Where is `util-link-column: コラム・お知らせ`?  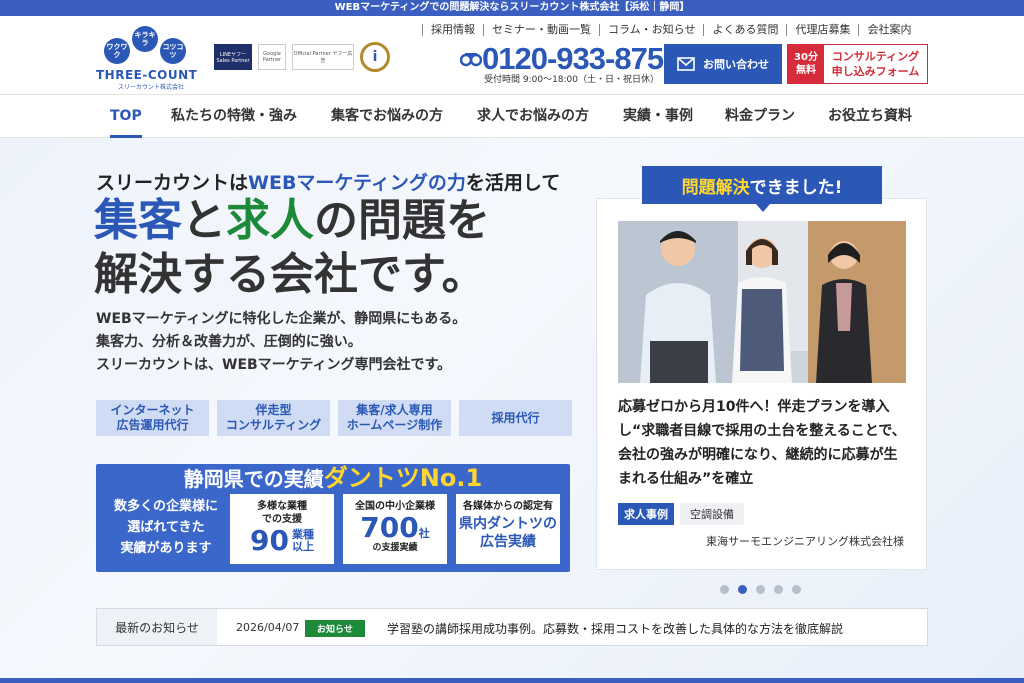 util-link-column: コラム・お知らせ is located at coordinates (651, 30).